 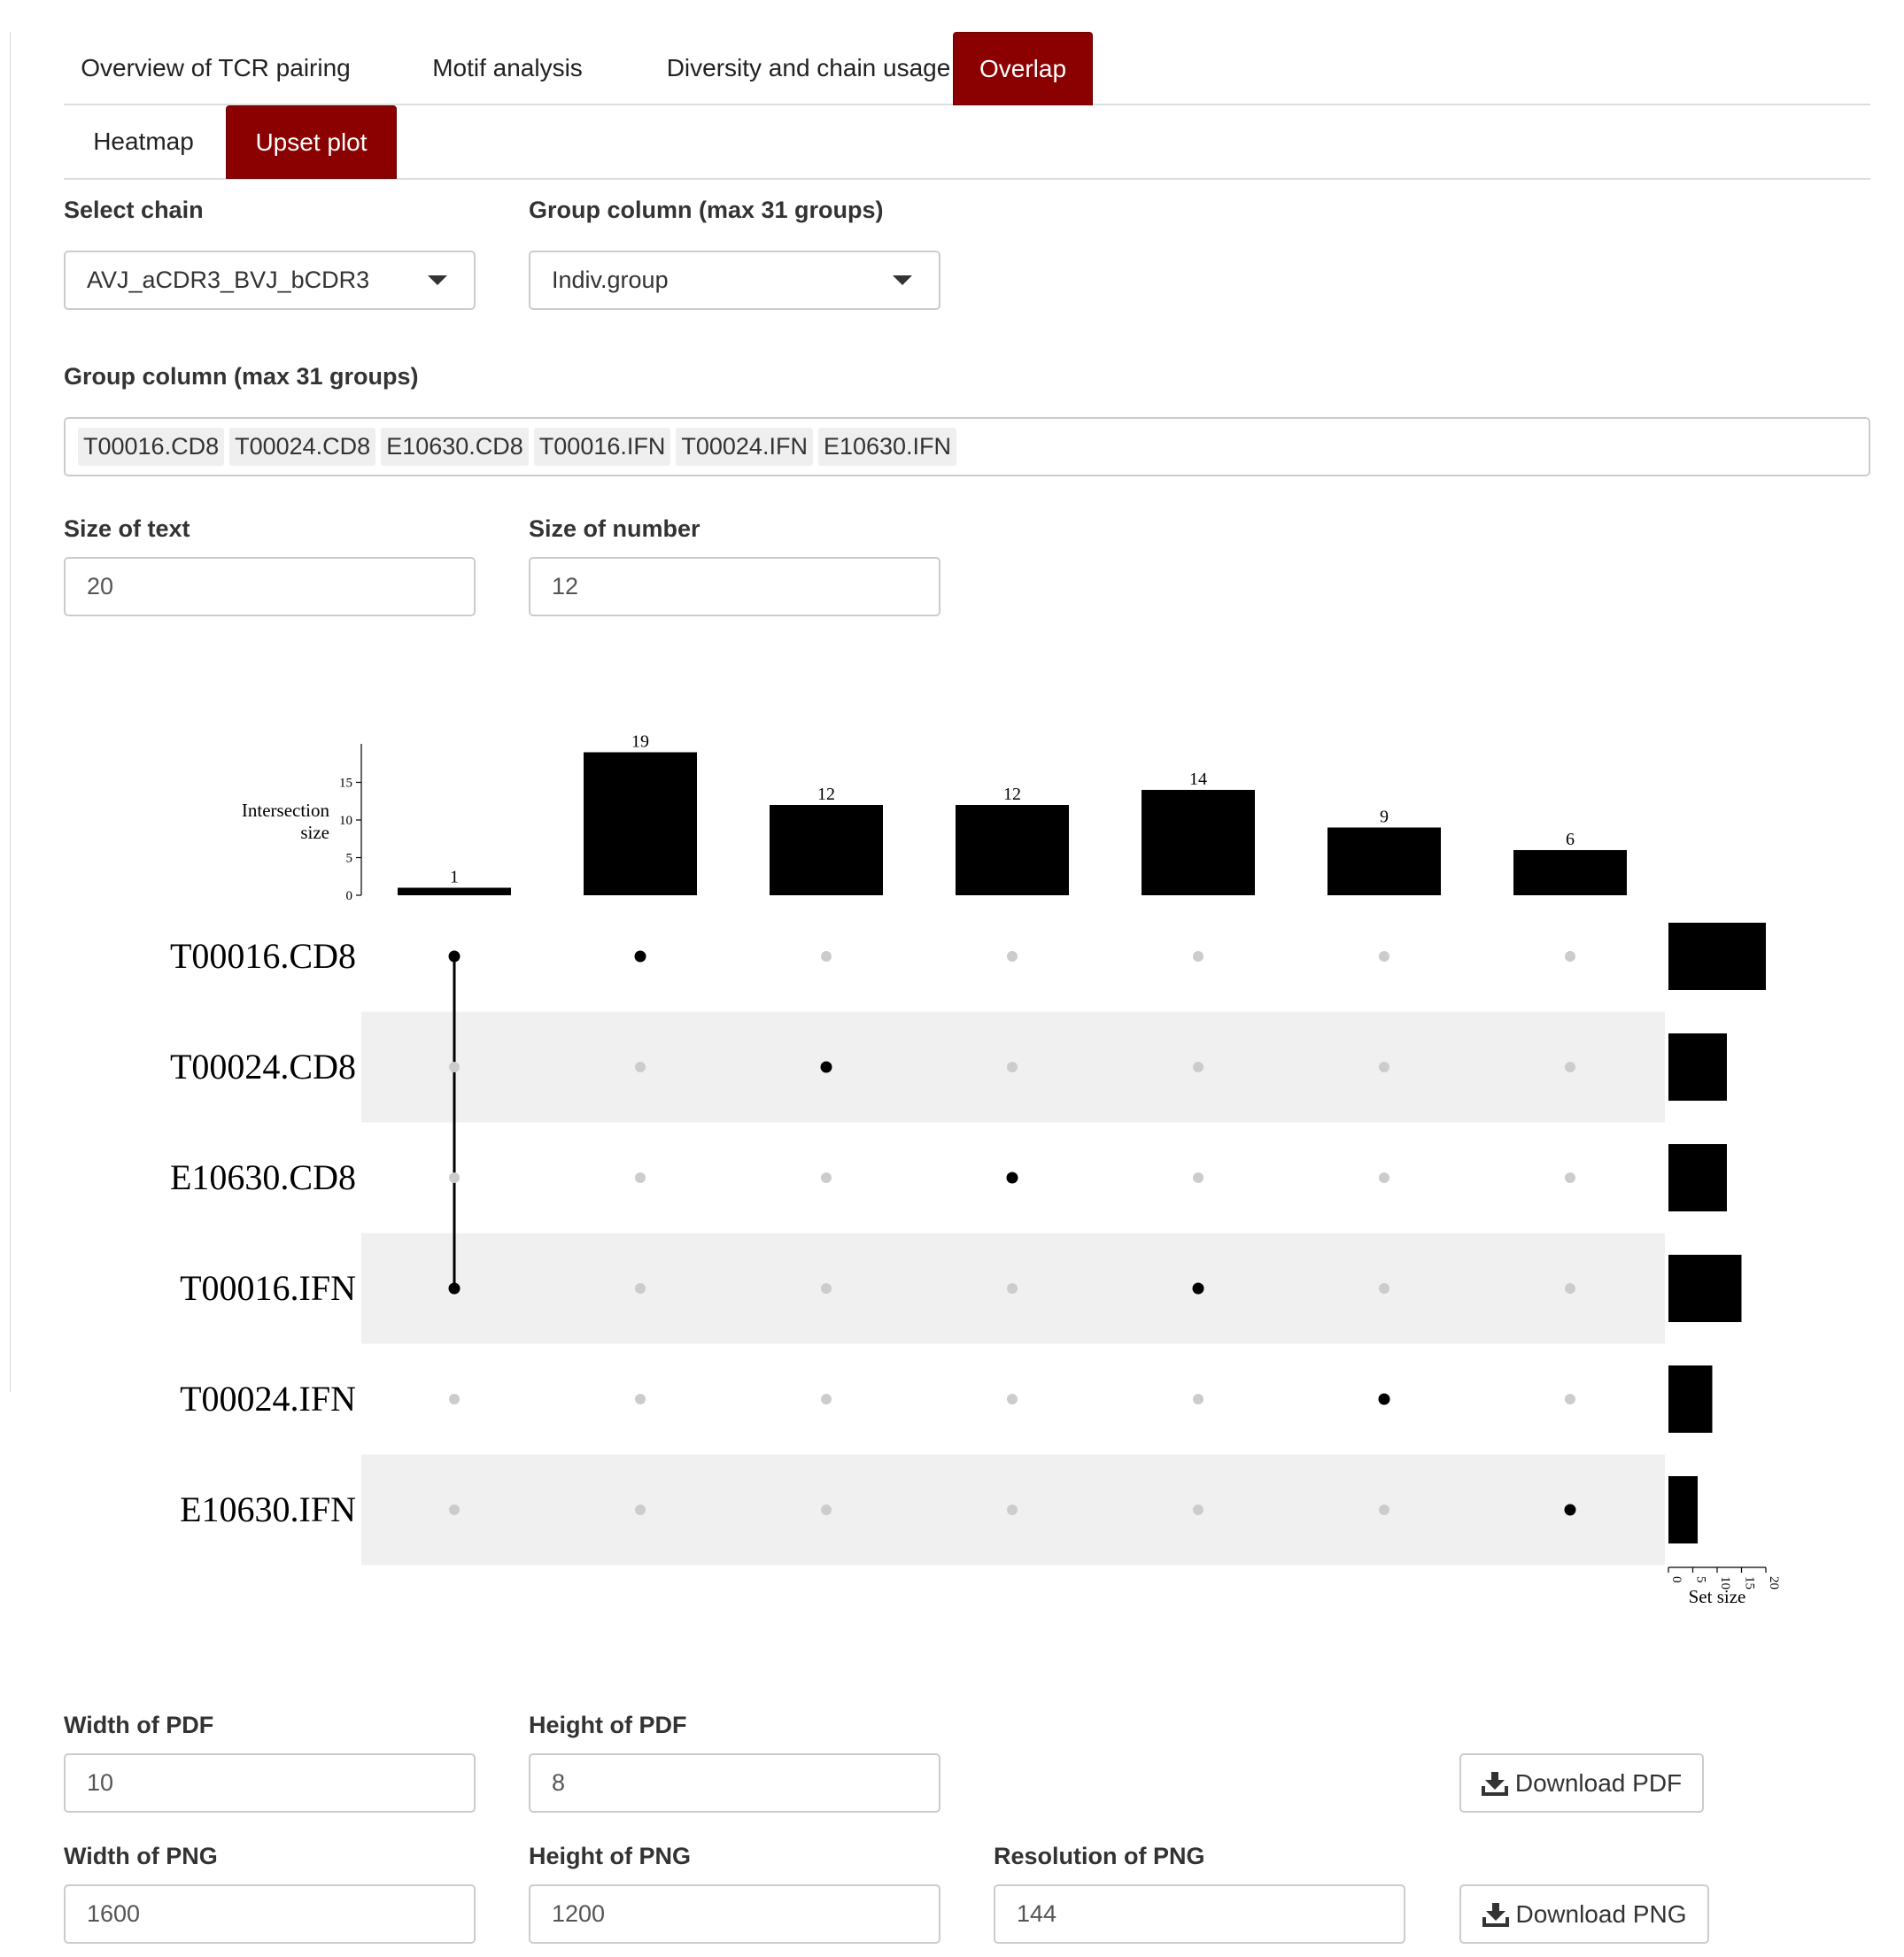 I want to click on set-label: T00024.CD8, so click(x=263, y=1067).